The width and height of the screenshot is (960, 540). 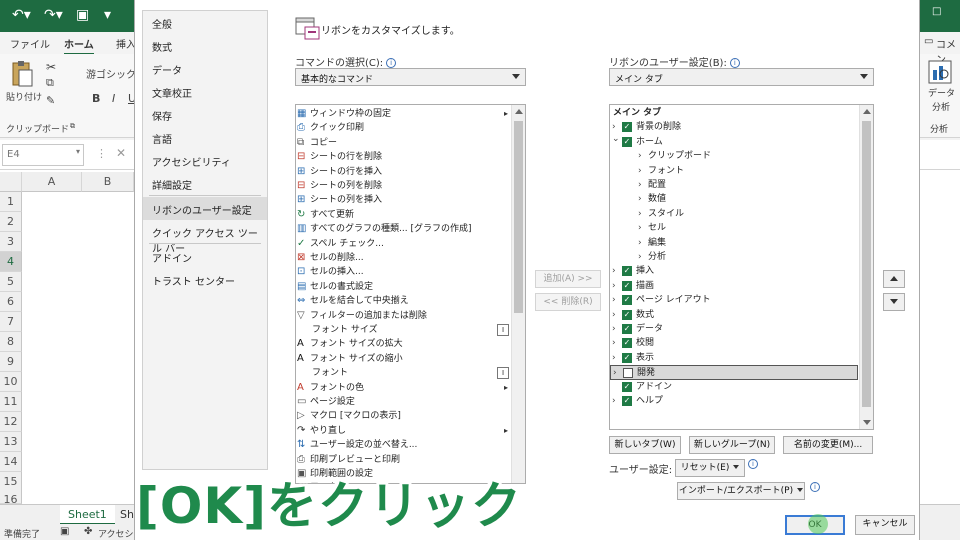 I want to click on nav-data: データ, so click(x=205, y=68).